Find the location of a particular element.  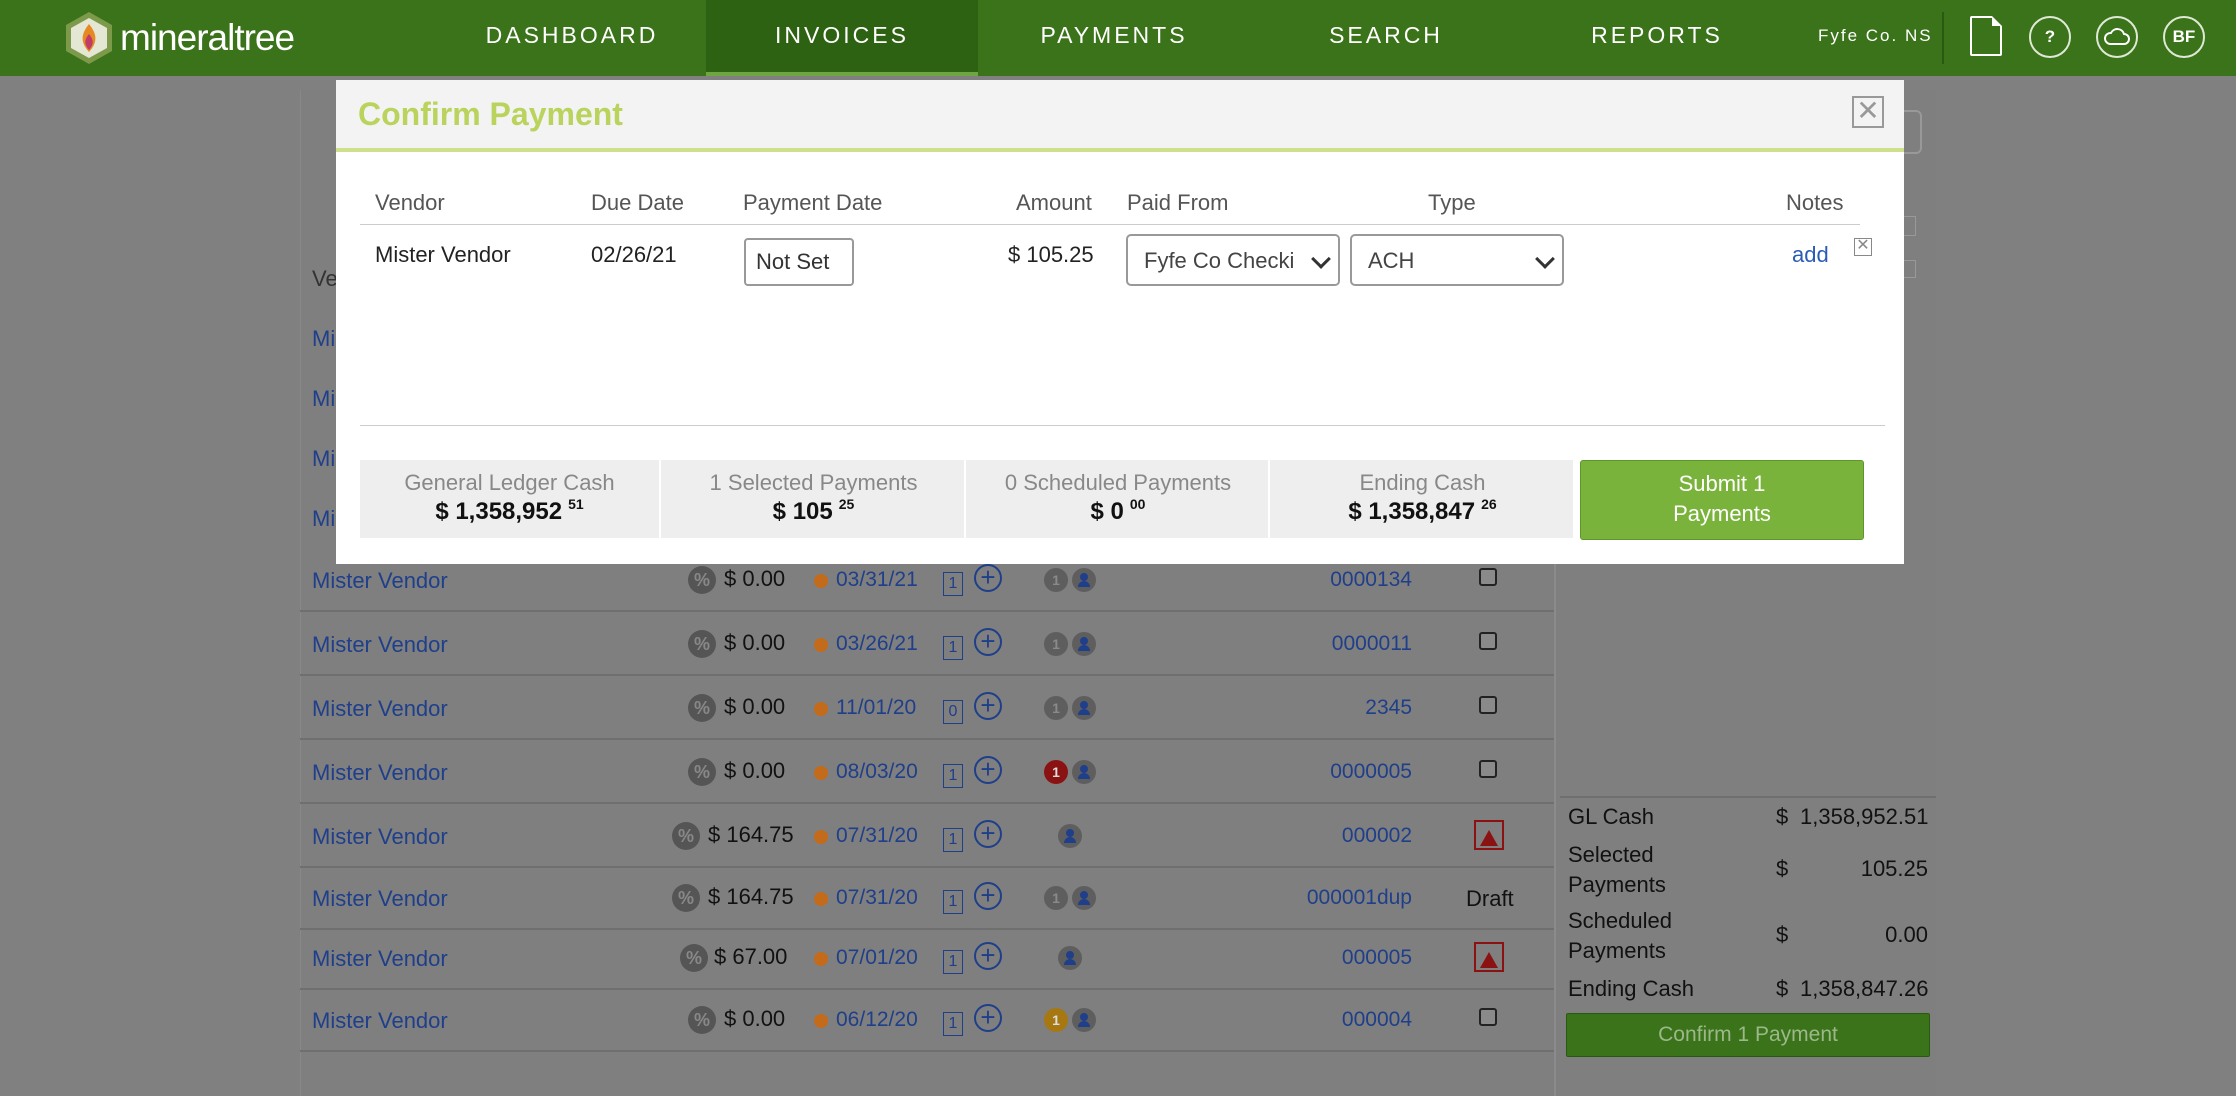

due-date-link: 11/01/20 is located at coordinates (876, 708).